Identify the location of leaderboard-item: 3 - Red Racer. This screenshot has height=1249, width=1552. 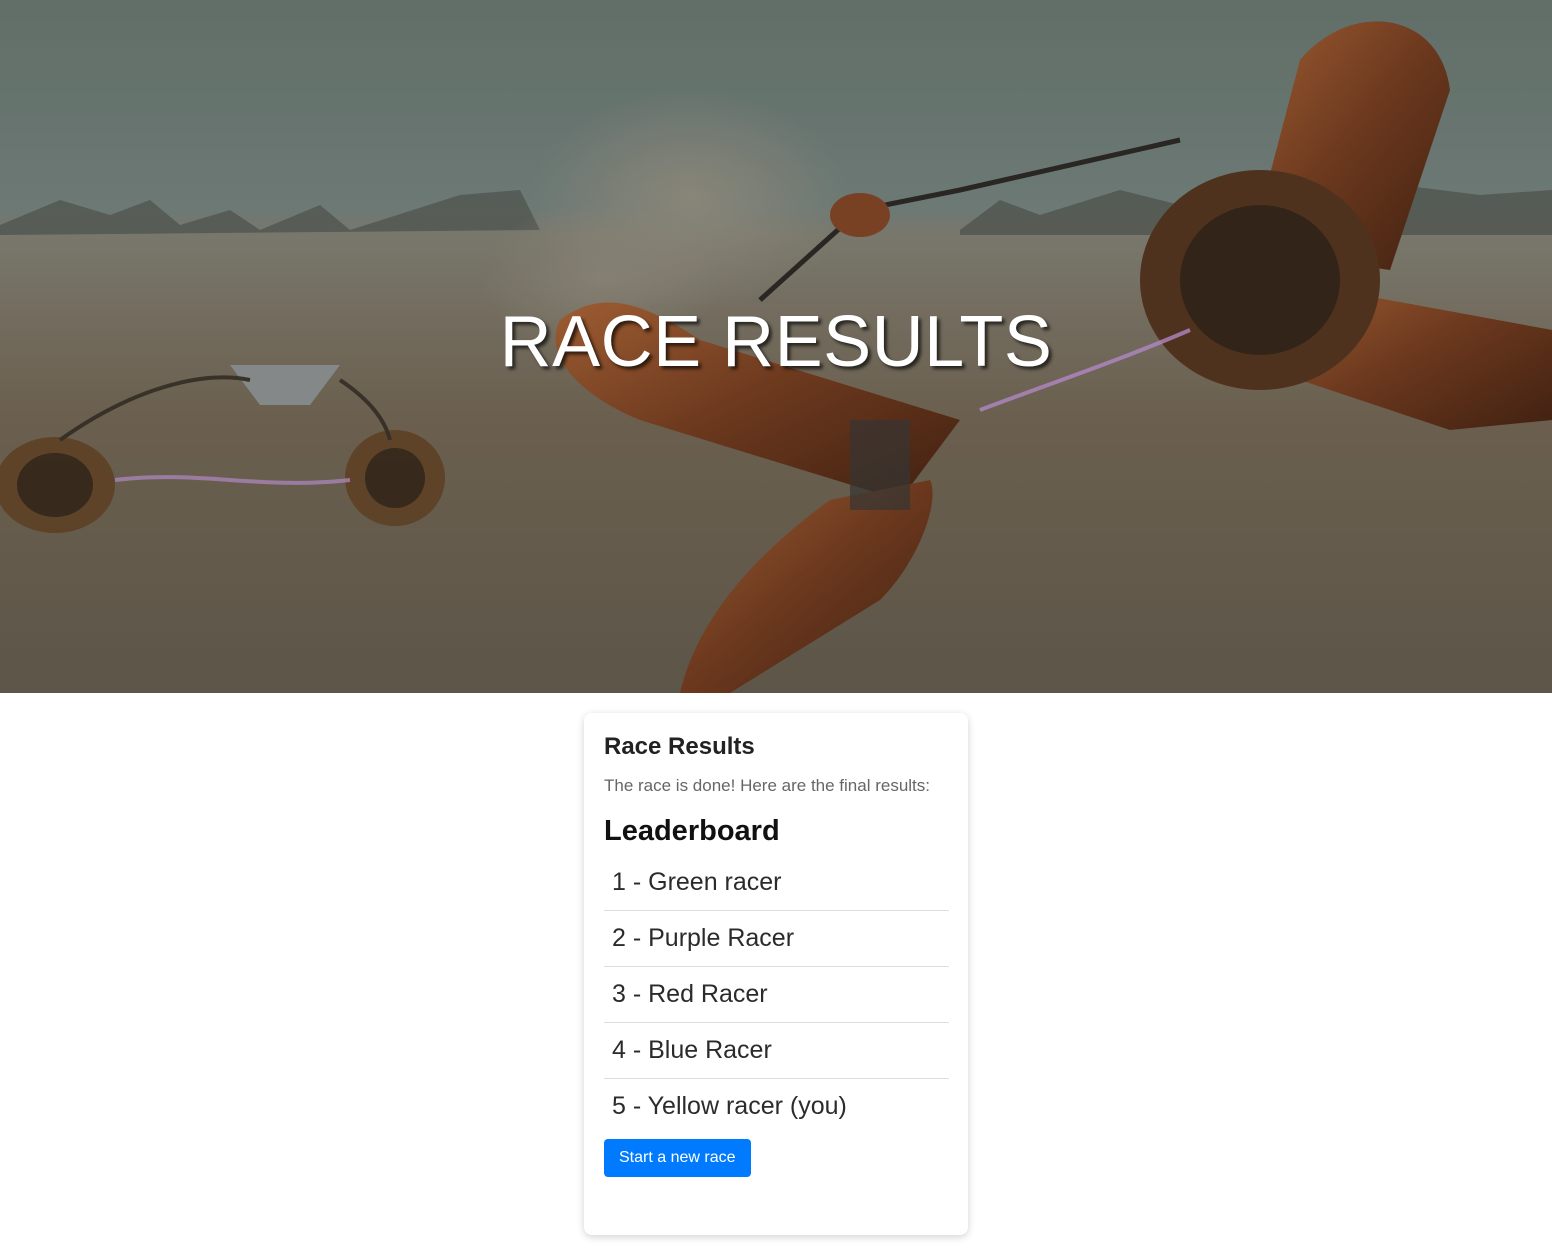
(776, 995).